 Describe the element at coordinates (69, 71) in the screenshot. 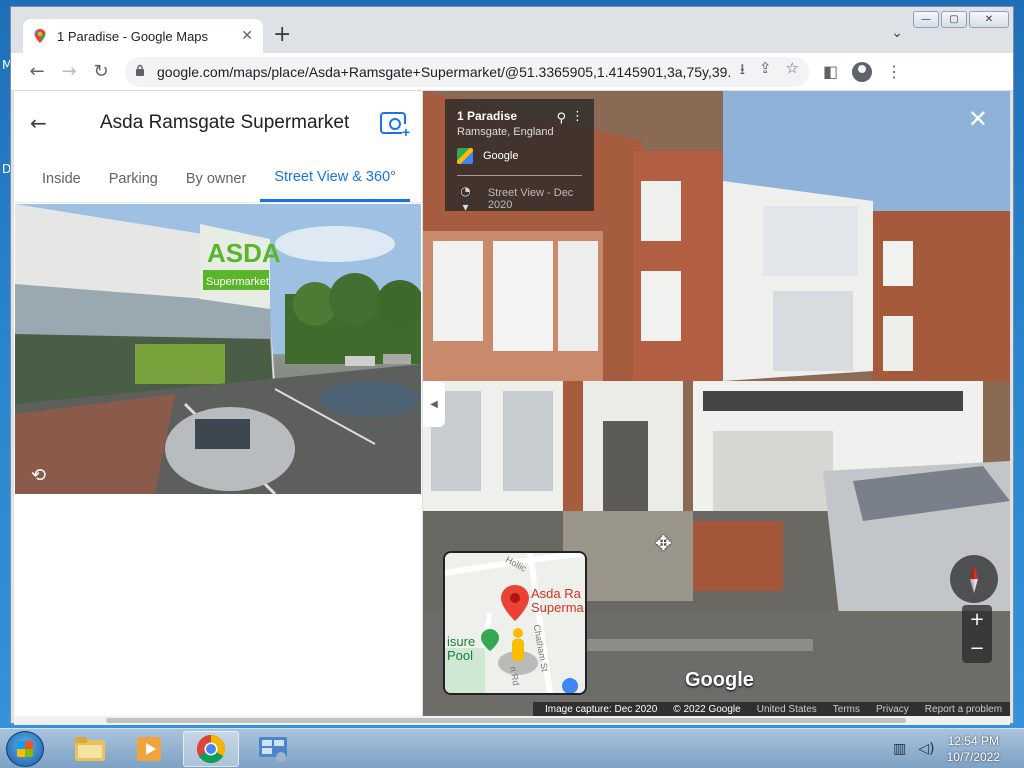

I see `forward-button: →` at that location.